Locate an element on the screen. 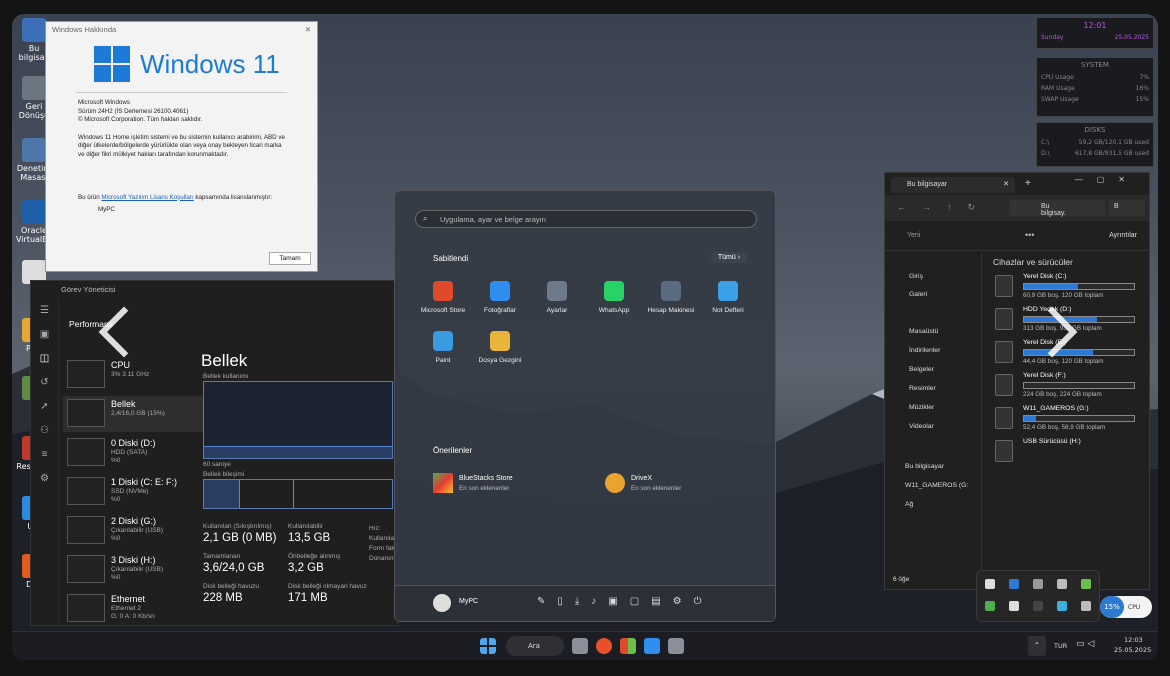 The height and width of the screenshot is (676, 1170). resource-item: Bellek 2,4/16,0 GB (15%) is located at coordinates (133, 414).